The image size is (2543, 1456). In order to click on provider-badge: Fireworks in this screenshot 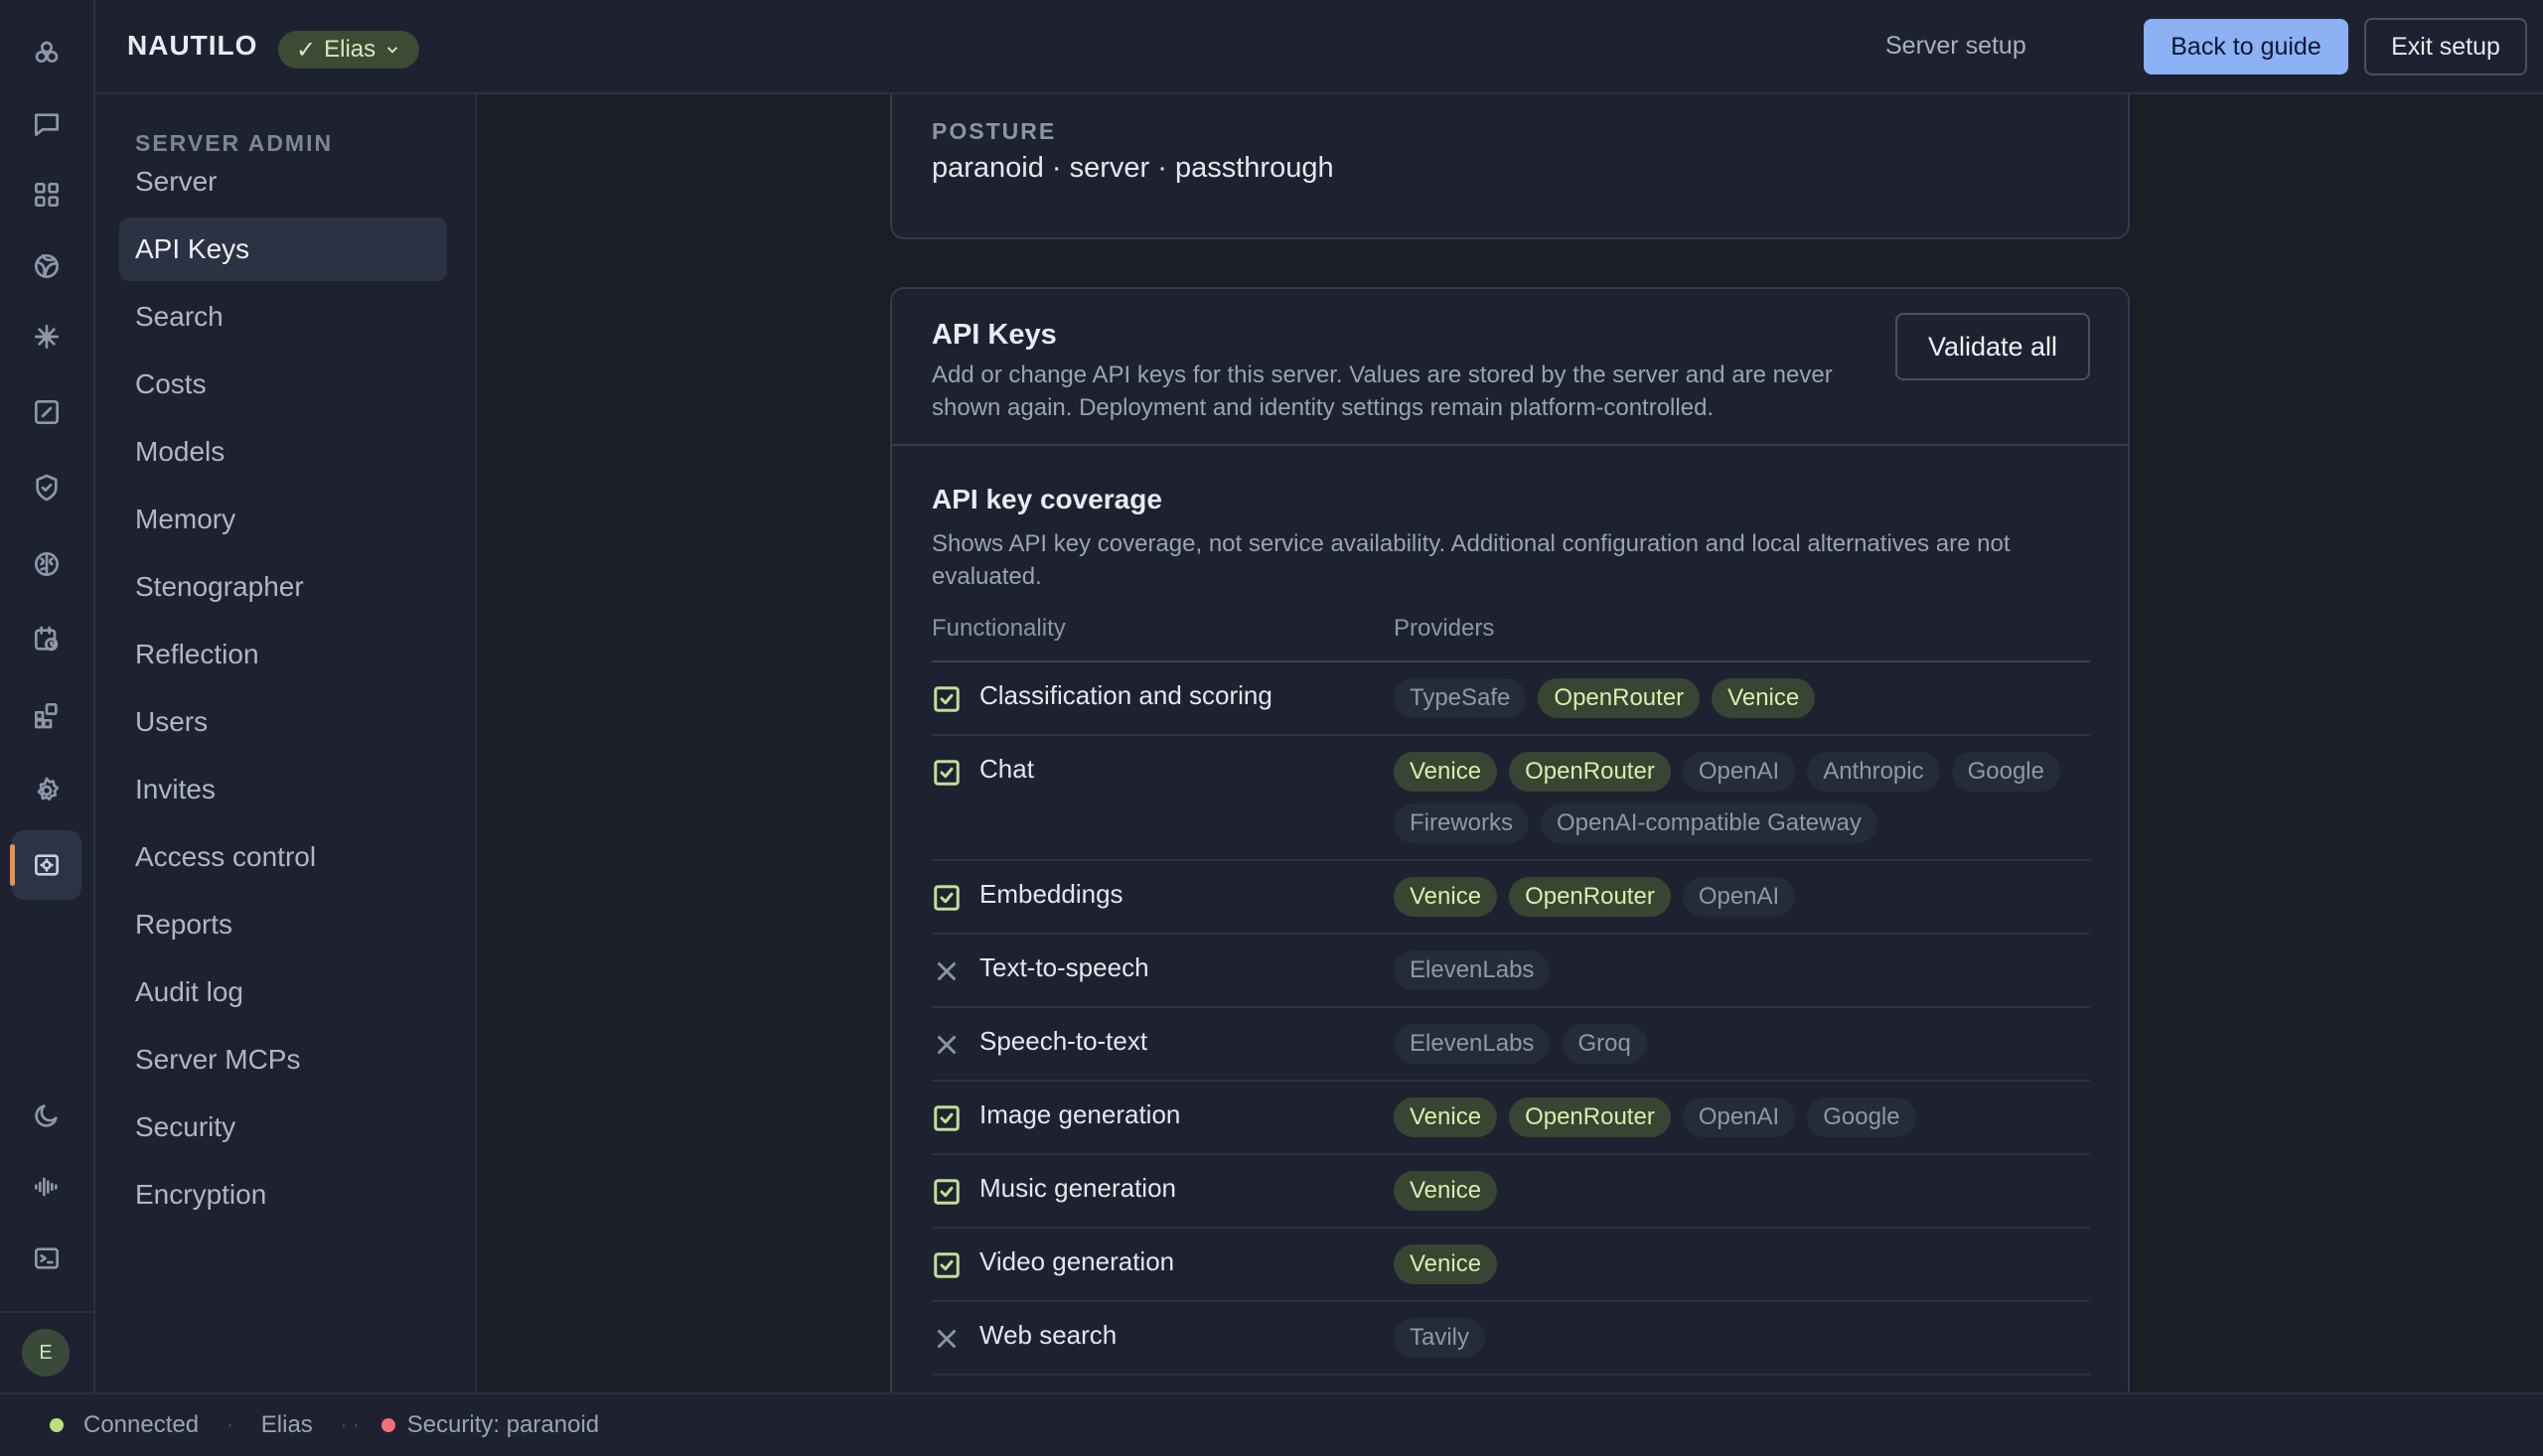, I will do `click(1462, 823)`.